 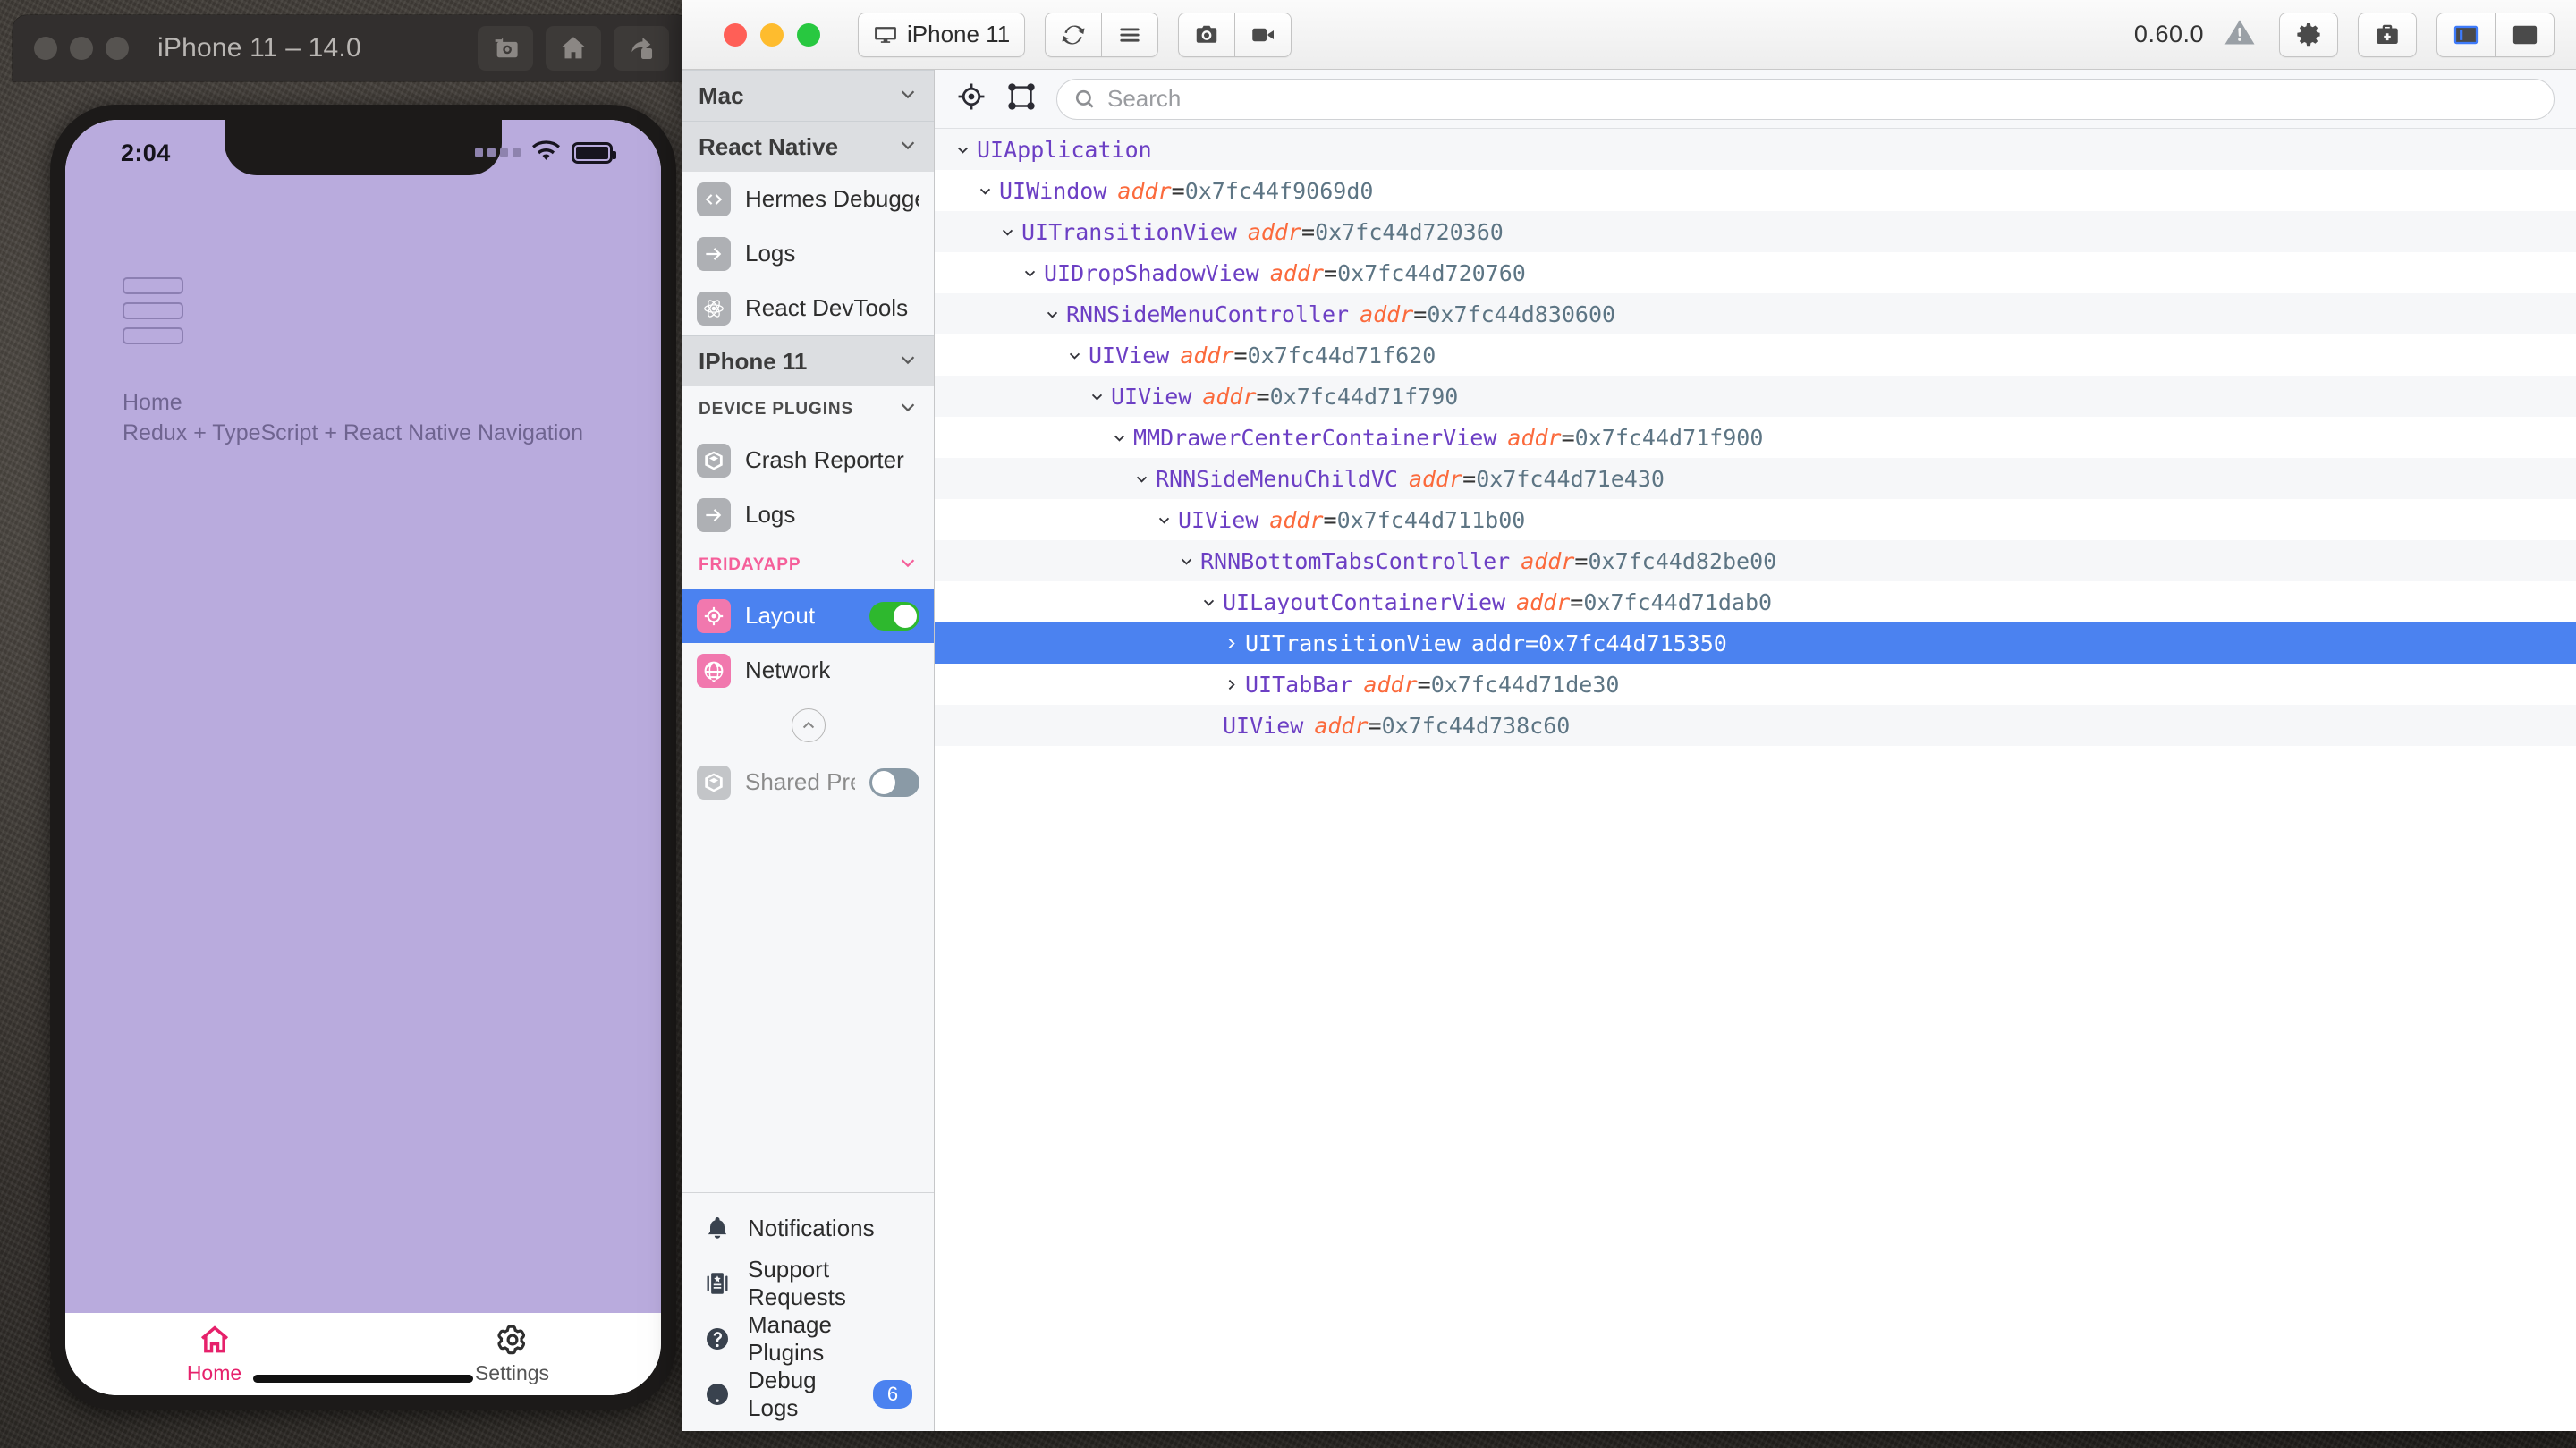 I want to click on sidebar-item-manage-plugins: Manage Plugins, so click(x=808, y=1339).